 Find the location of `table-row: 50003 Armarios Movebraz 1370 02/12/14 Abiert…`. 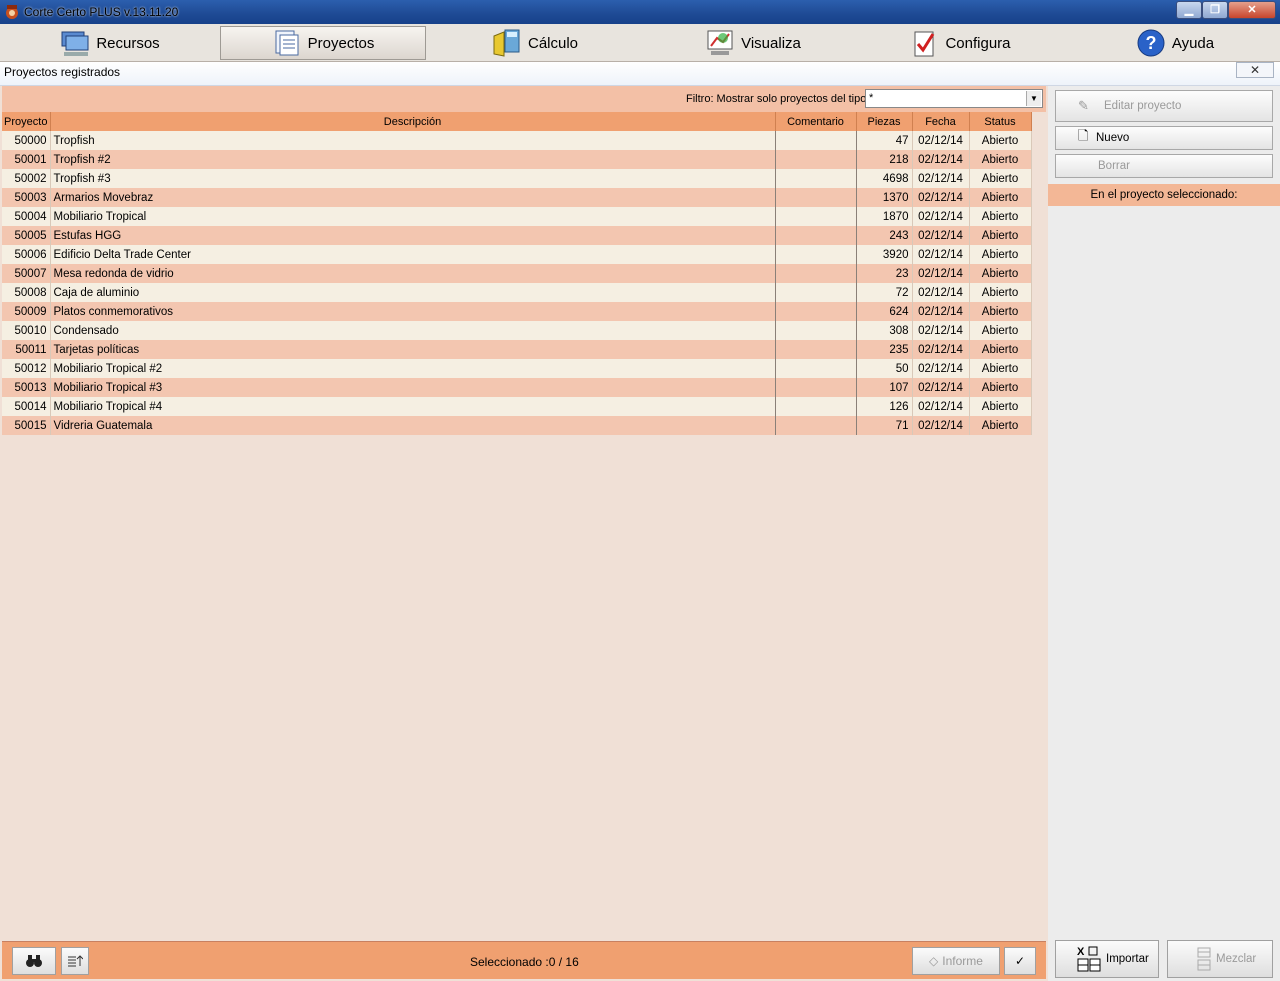

table-row: 50003 Armarios Movebraz 1370 02/12/14 Abiert… is located at coordinates (517, 197).